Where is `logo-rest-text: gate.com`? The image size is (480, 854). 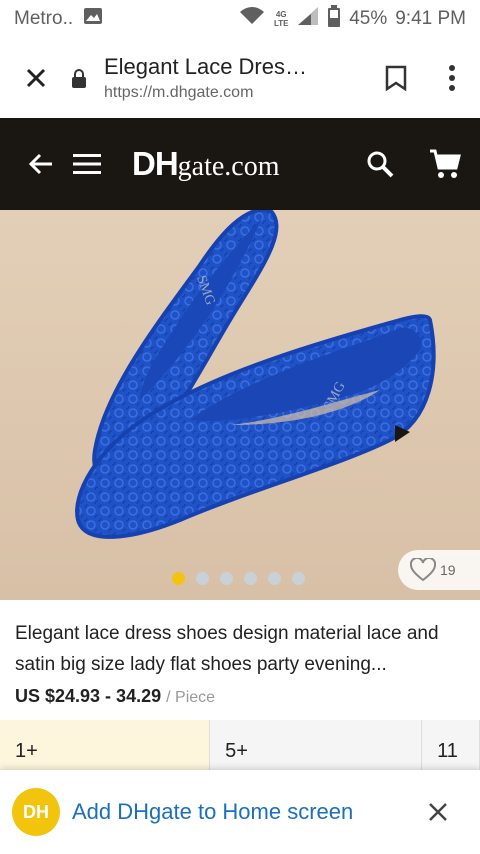 logo-rest-text: gate.com is located at coordinates (228, 166).